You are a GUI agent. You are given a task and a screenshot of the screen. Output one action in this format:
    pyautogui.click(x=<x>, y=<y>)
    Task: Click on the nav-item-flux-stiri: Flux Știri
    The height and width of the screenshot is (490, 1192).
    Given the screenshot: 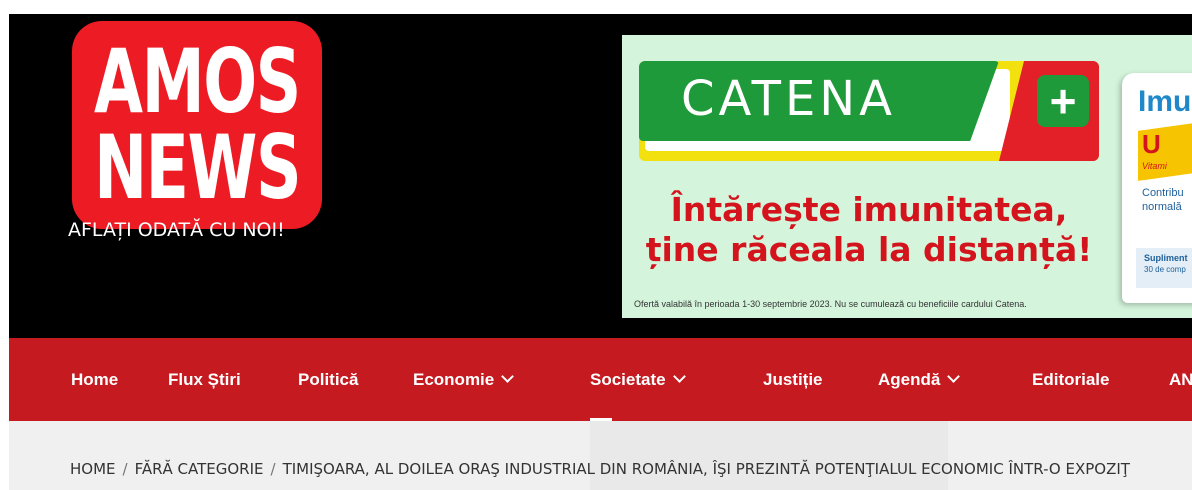 What is the action you would take?
    pyautogui.click(x=204, y=380)
    